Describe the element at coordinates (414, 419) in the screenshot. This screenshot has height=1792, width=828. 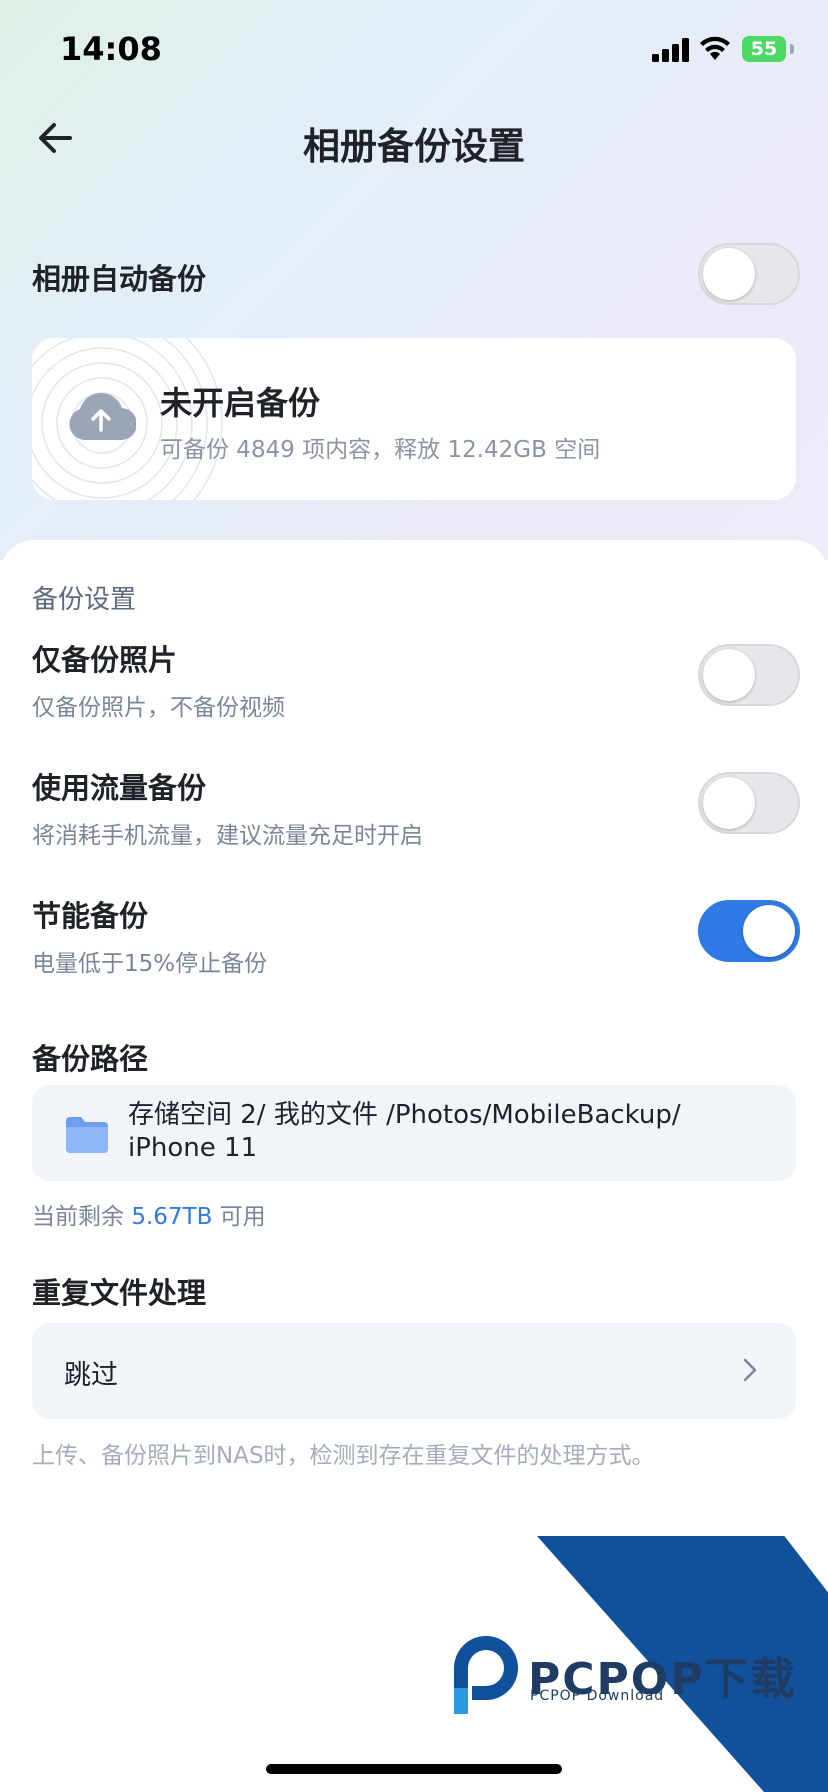
I see `backup-status-card: 未开启备份 可备份 4849 项内容，释放 12.42GB 空间` at that location.